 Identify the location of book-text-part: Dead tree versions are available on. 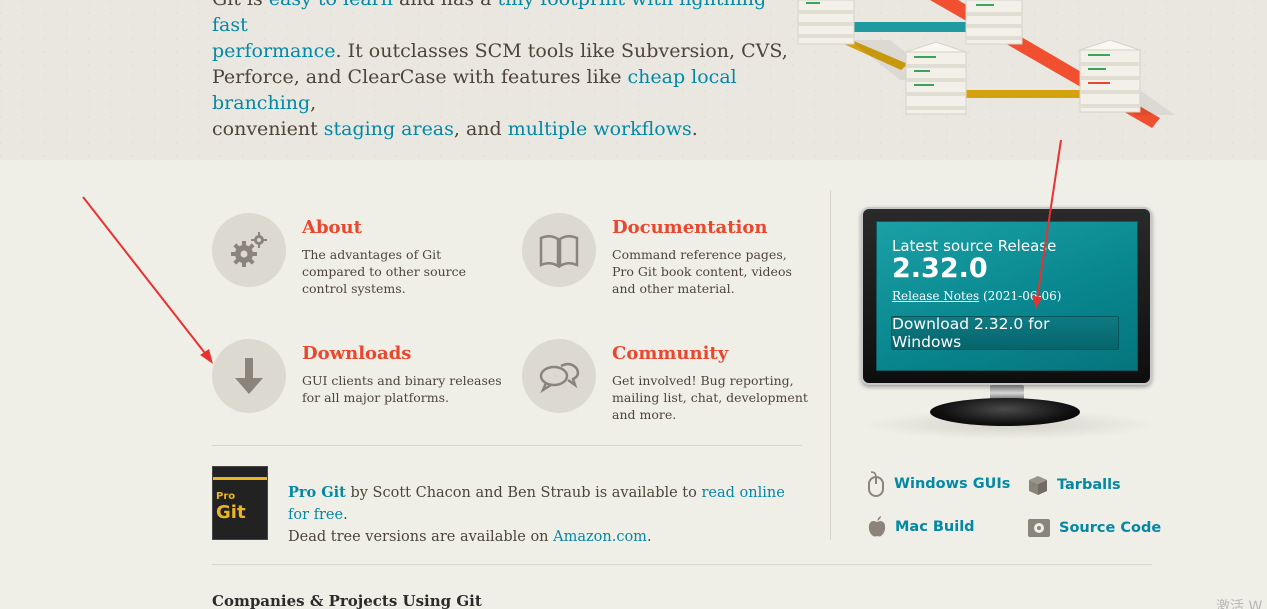
(421, 537).